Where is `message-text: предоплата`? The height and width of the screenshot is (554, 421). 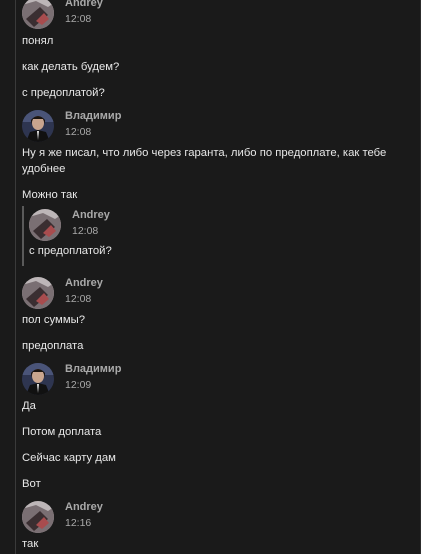 message-text: предоплата is located at coordinates (53, 346).